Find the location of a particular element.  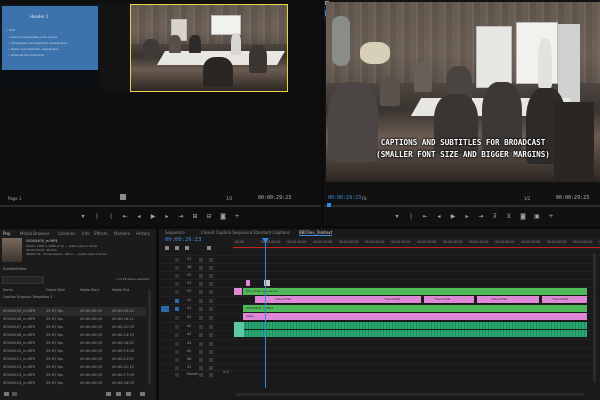

mark-out-icon: | is located at coordinates (97, 217).